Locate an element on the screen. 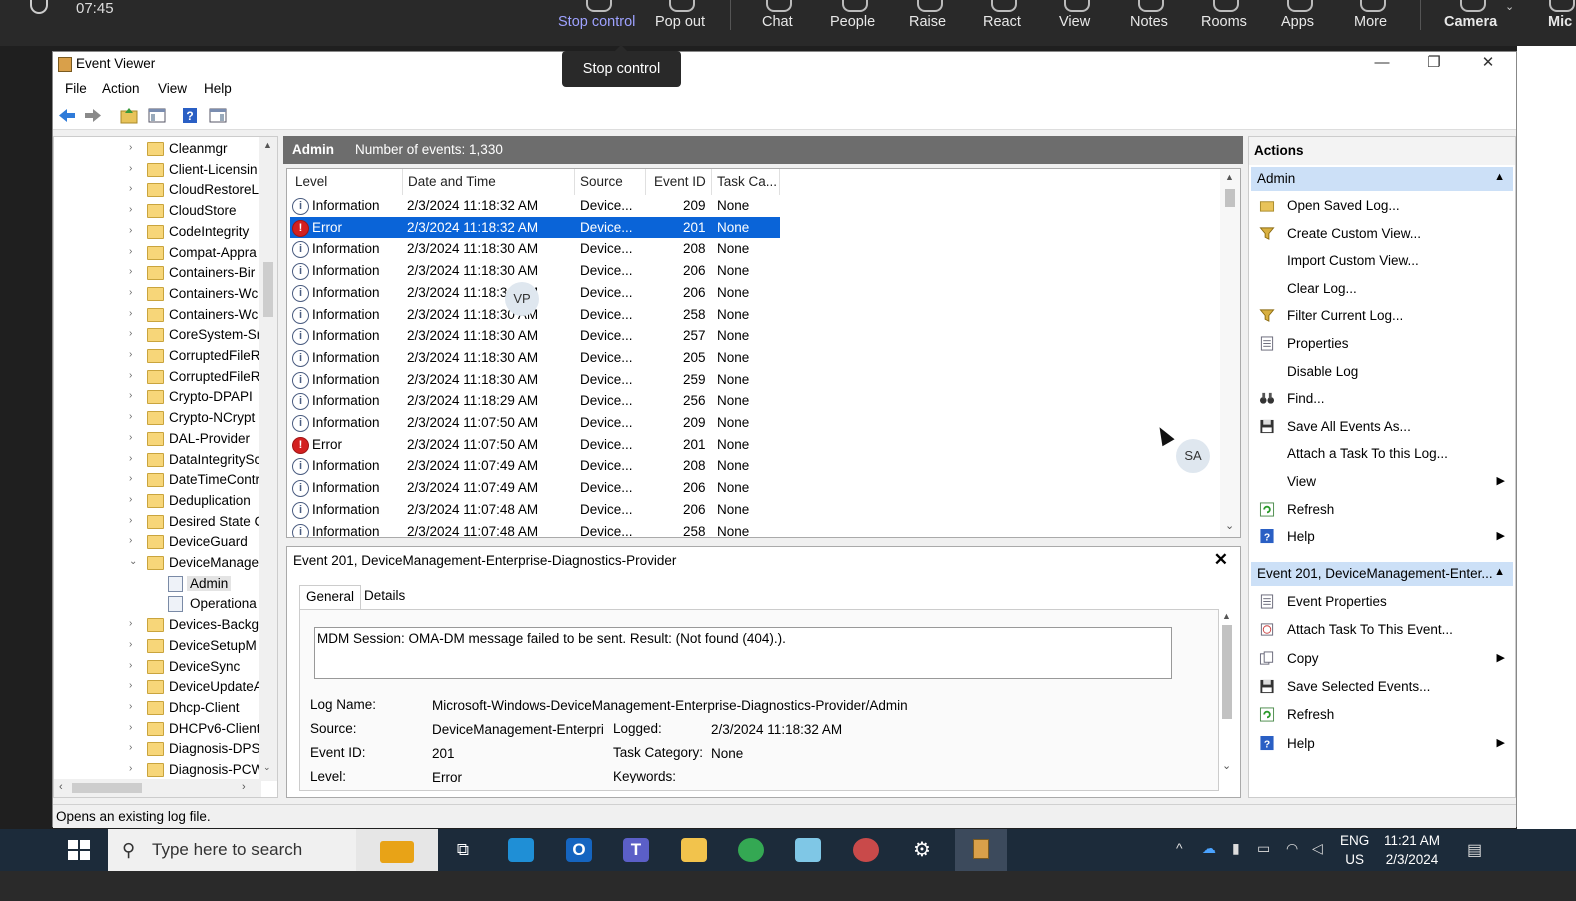 The height and width of the screenshot is (901, 1576). settings-gear-icon: ⚙ is located at coordinates (922, 850).